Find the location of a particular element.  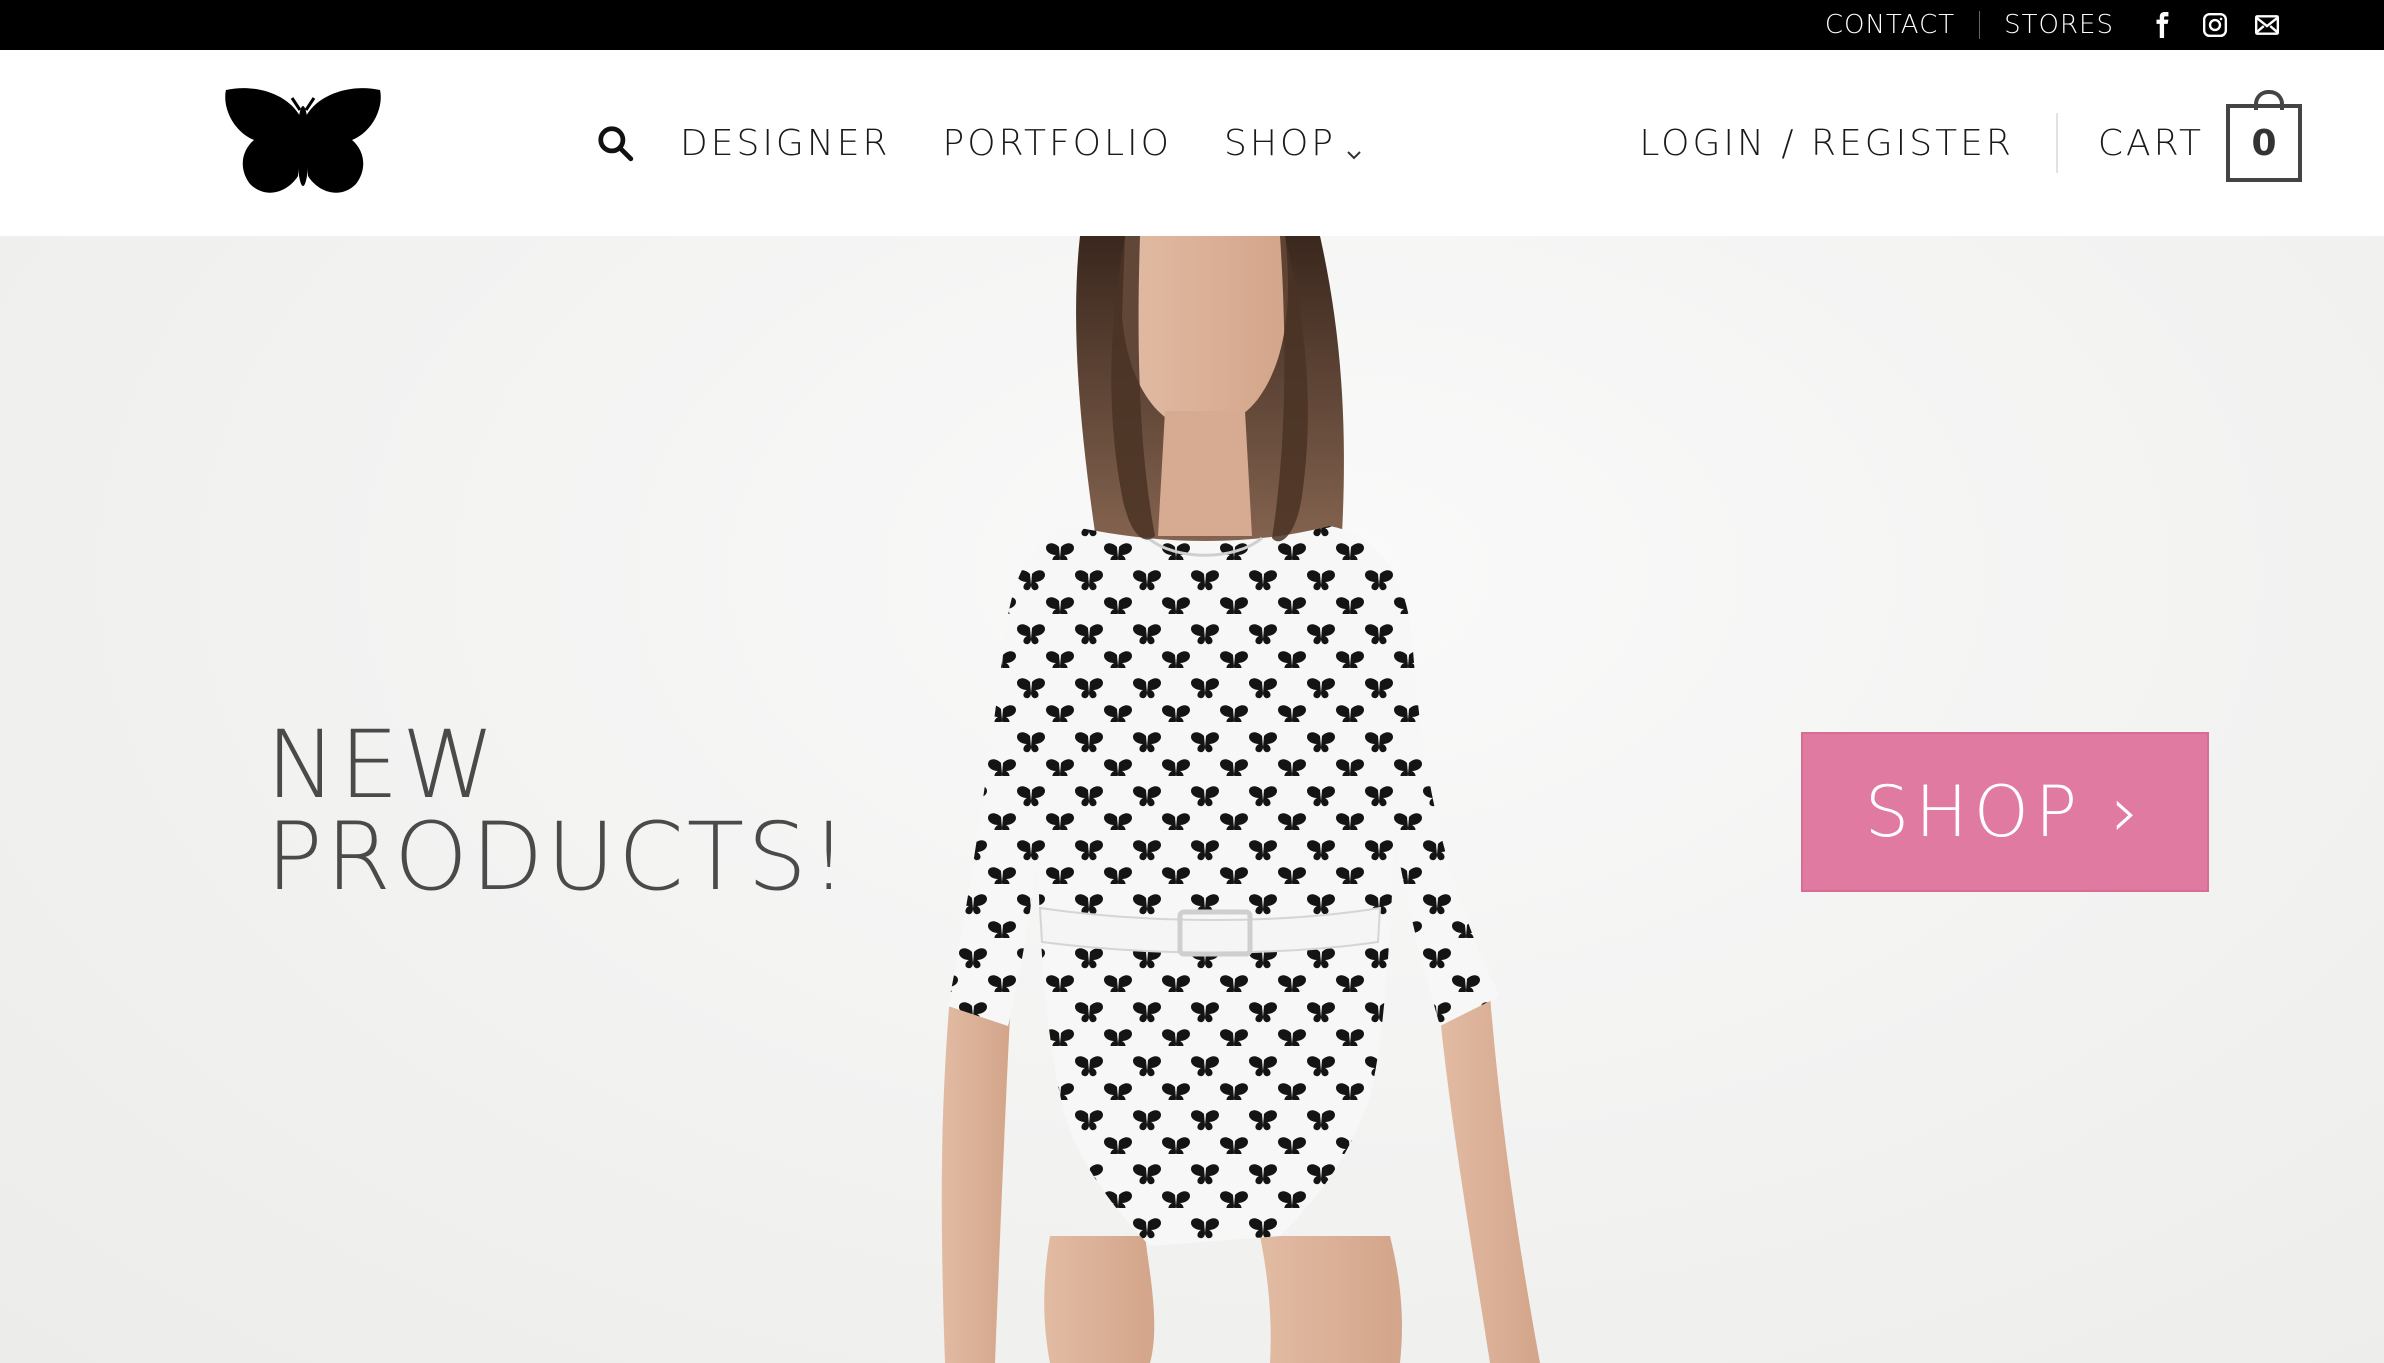

headline-line-1: NEW is located at coordinates (382, 765).